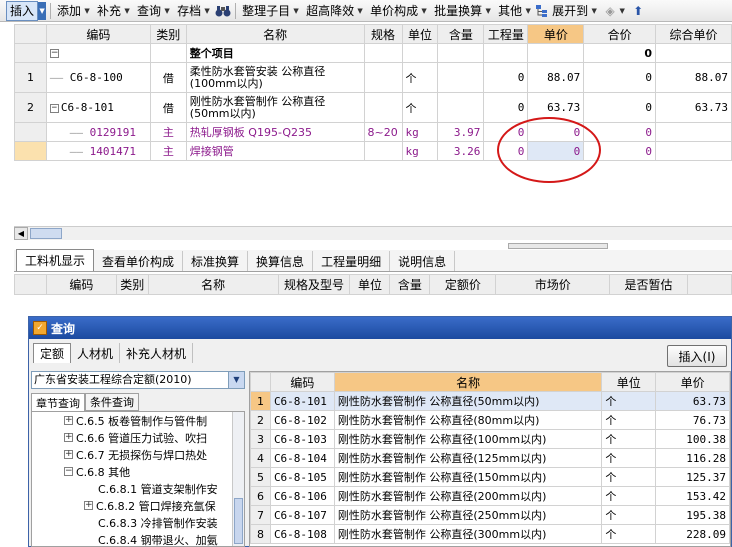  Describe the element at coordinates (138, 380) in the screenshot. I see `library-select: 广东省安装工程综合定额(2010) ▼` at that location.